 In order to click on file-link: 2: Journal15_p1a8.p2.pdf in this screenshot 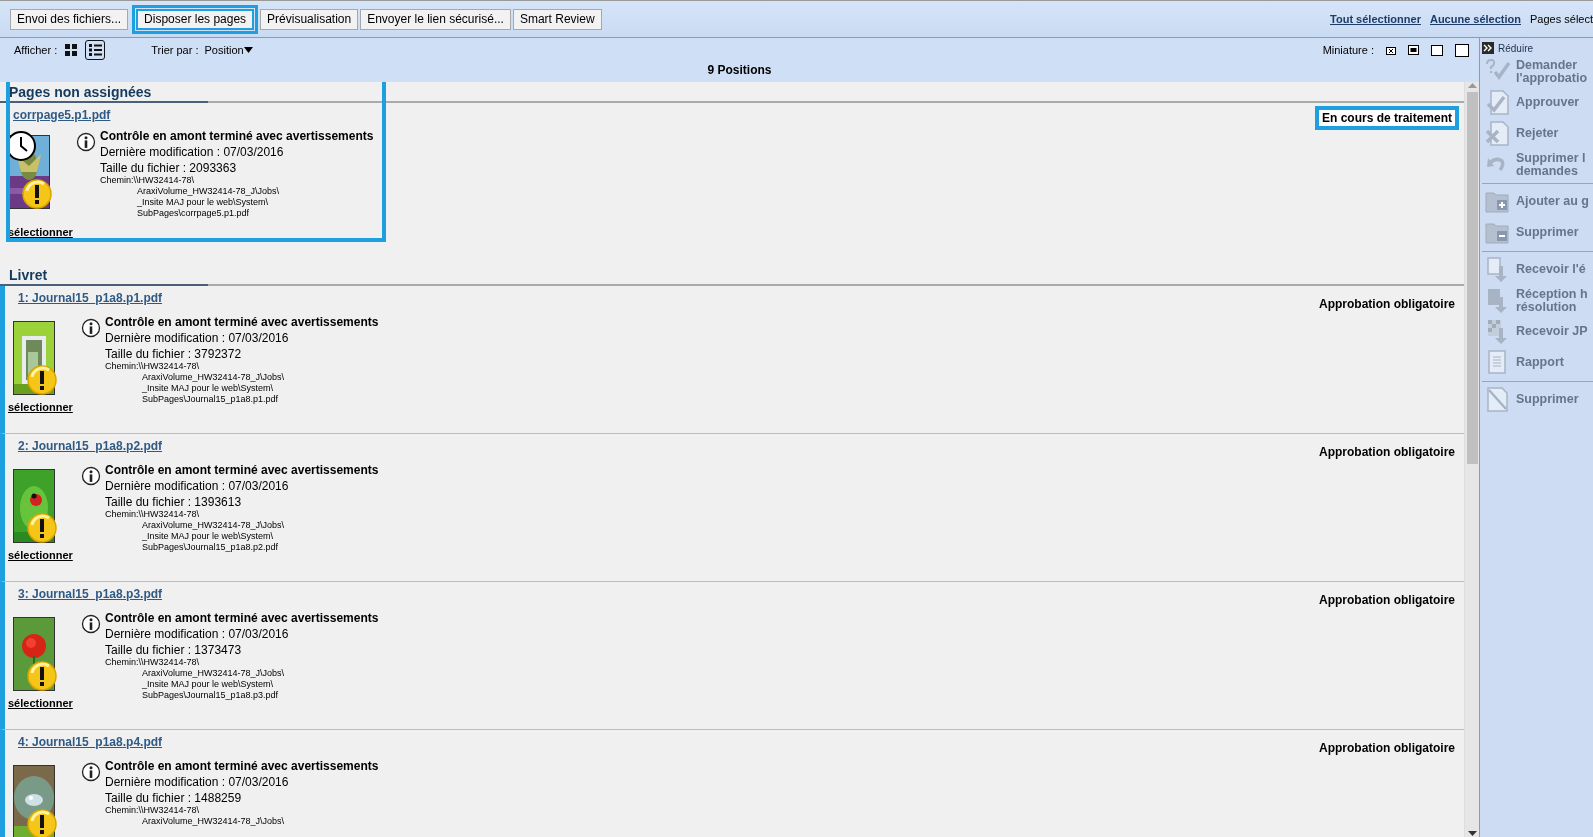, I will do `click(90, 446)`.